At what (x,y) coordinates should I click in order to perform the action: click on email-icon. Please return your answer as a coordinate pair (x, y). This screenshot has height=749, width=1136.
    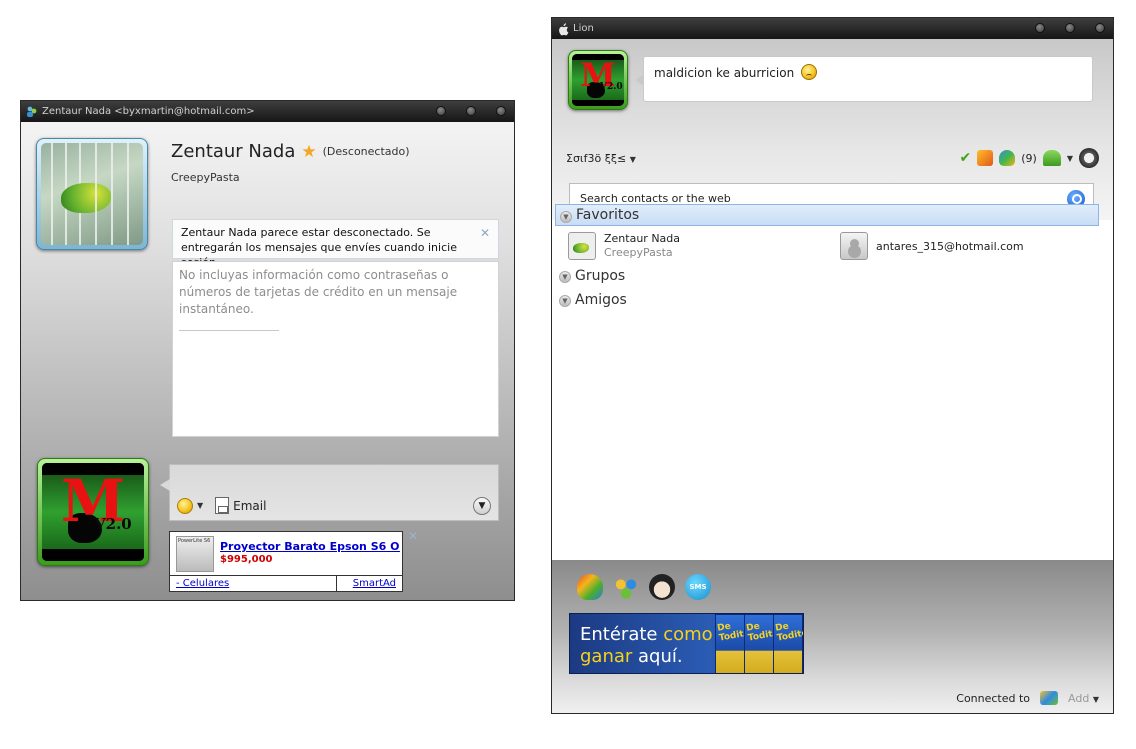
    Looking at the image, I should click on (222, 505).